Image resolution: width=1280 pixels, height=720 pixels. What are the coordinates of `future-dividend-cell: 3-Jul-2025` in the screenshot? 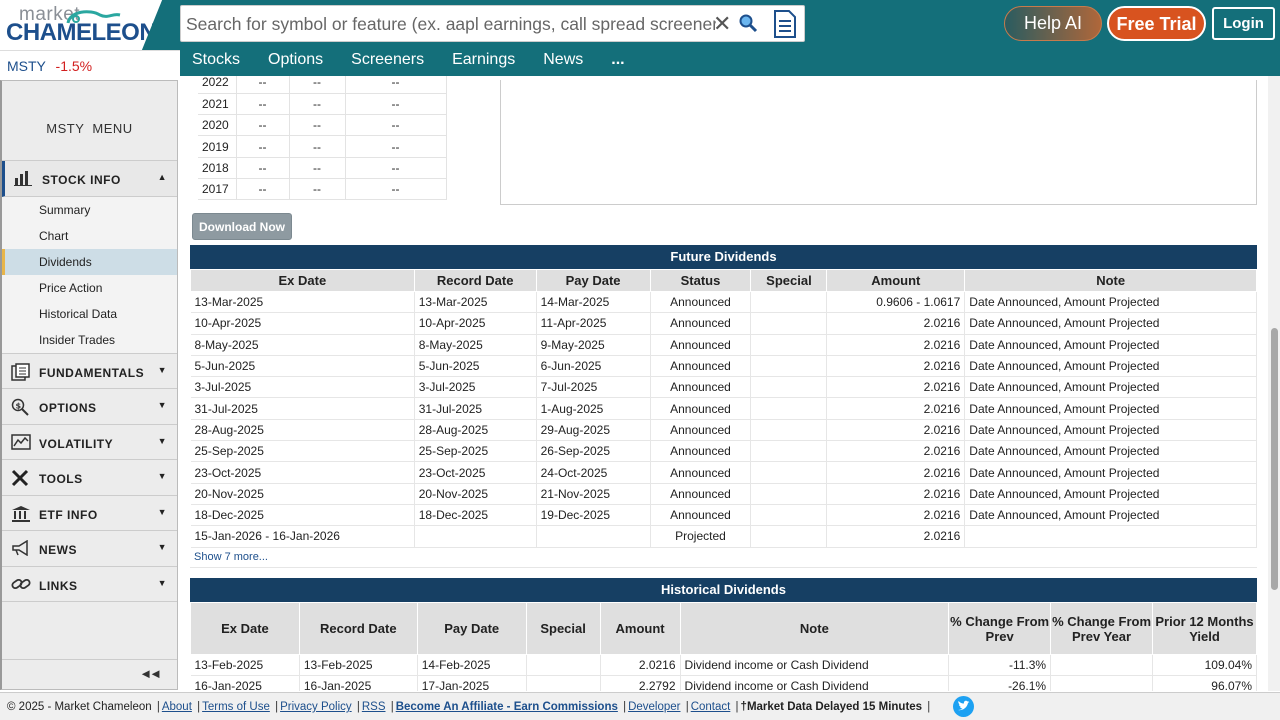 It's located at (475, 387).